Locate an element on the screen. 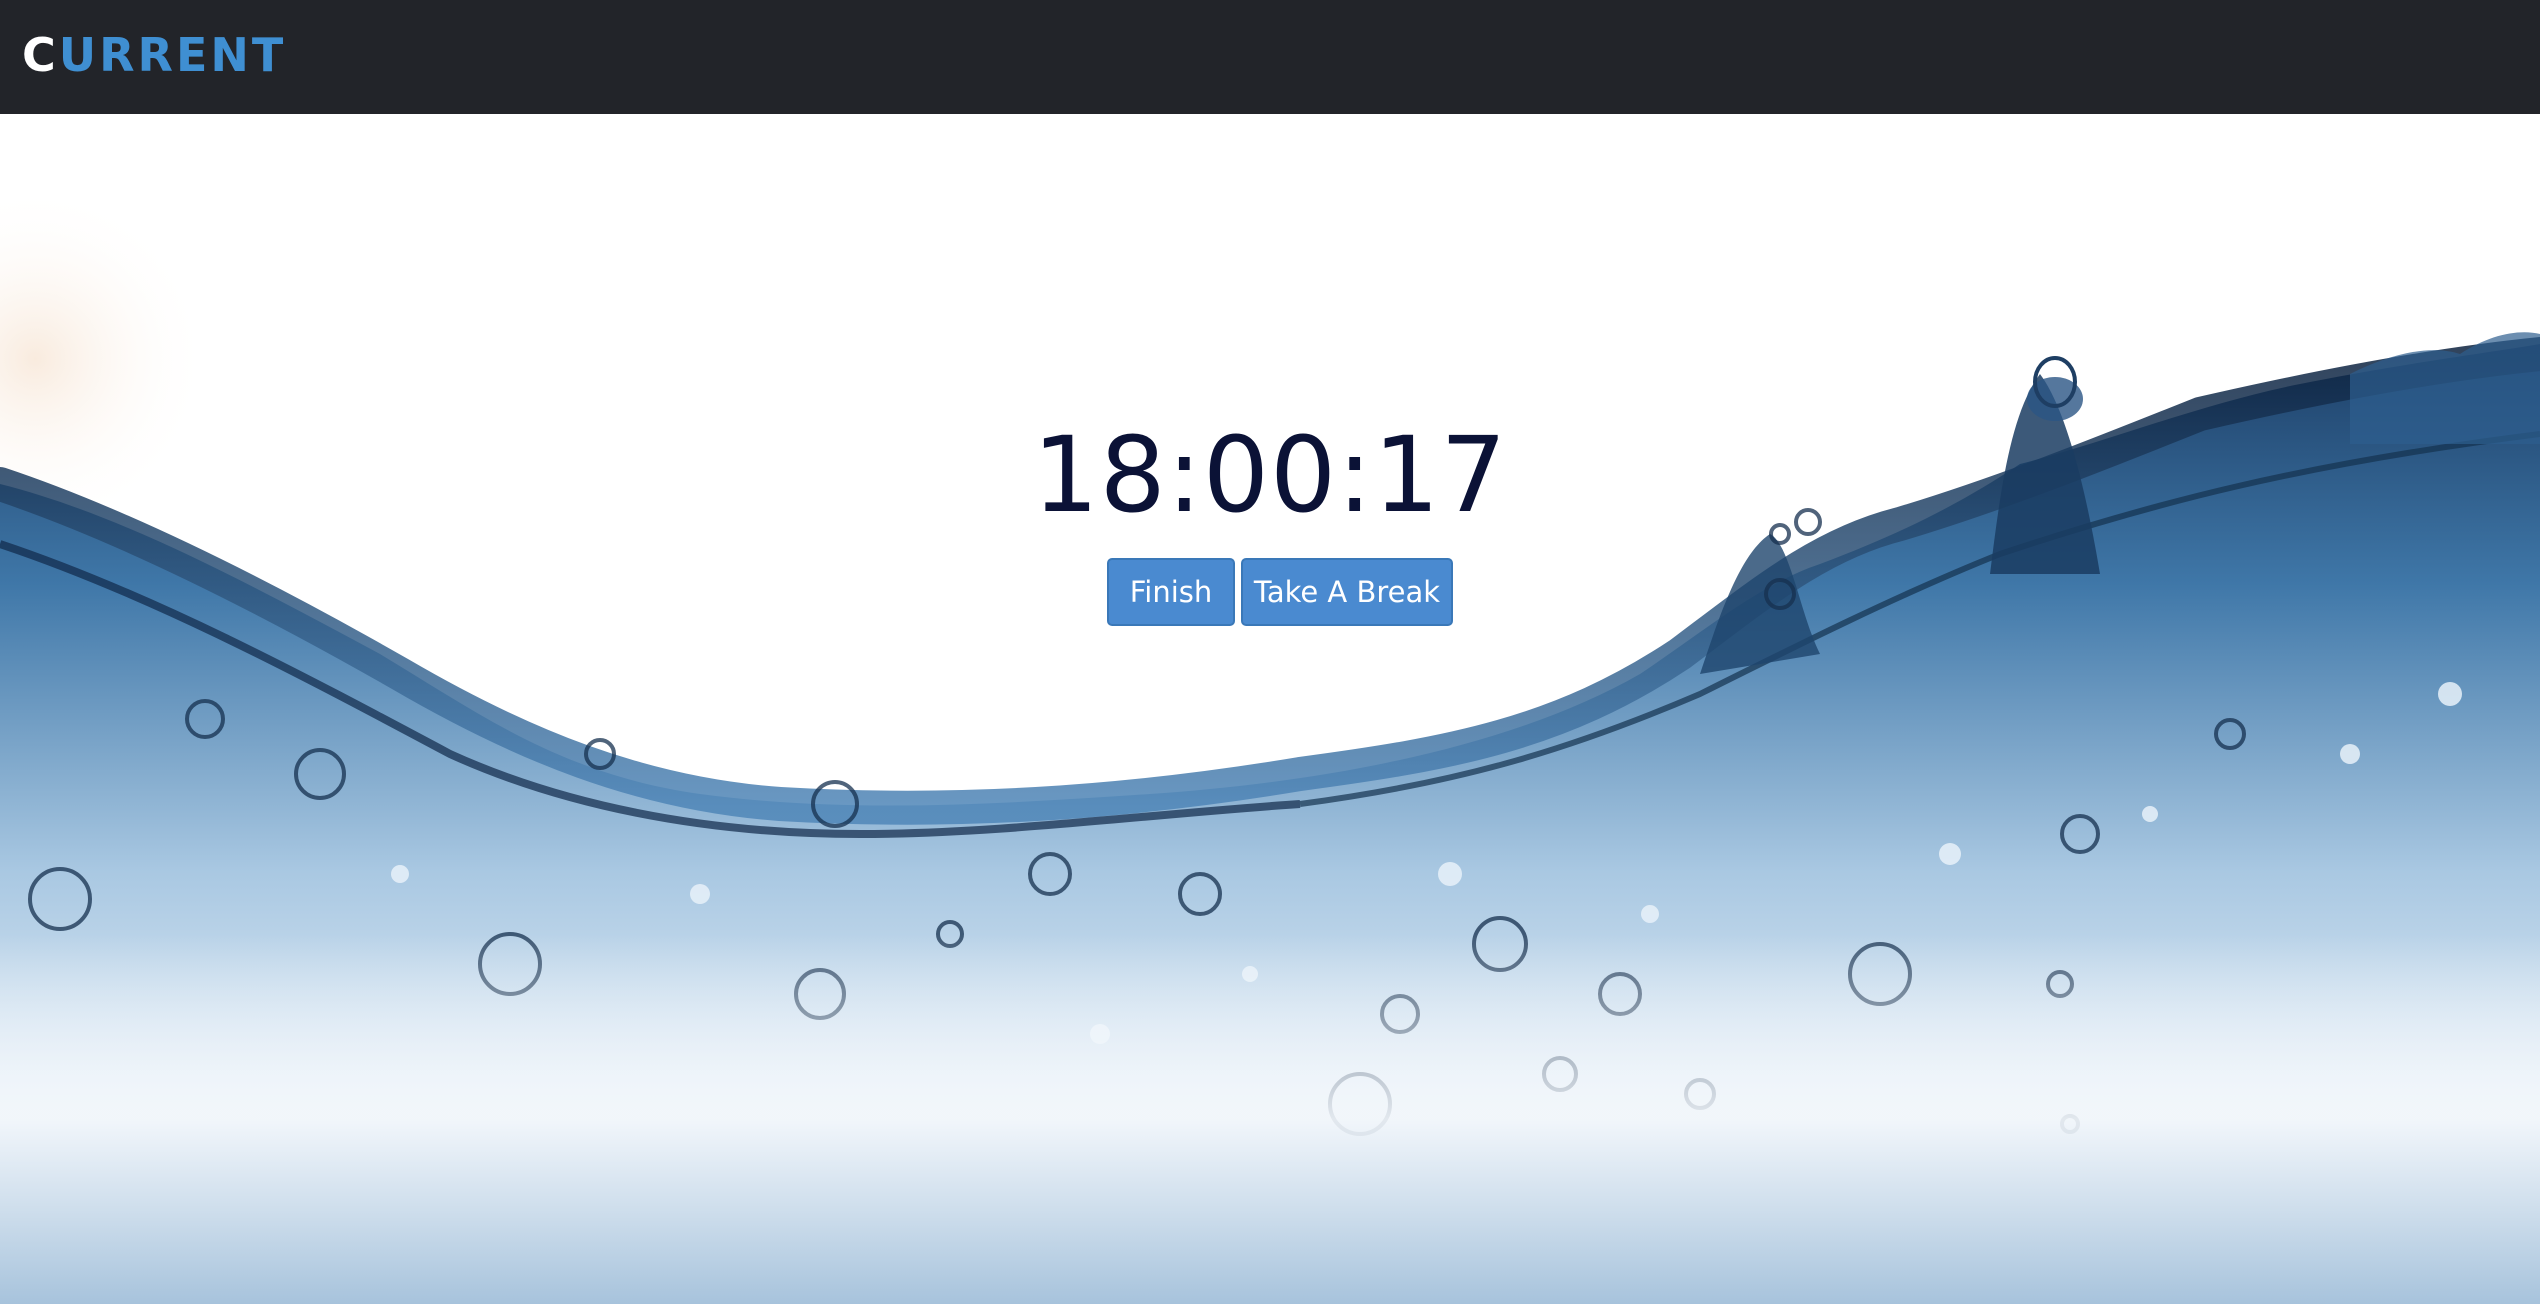 Image resolution: width=2540 pixels, height=1304 pixels. elapsed-timer: 18:00:17 is located at coordinates (1270, 475).